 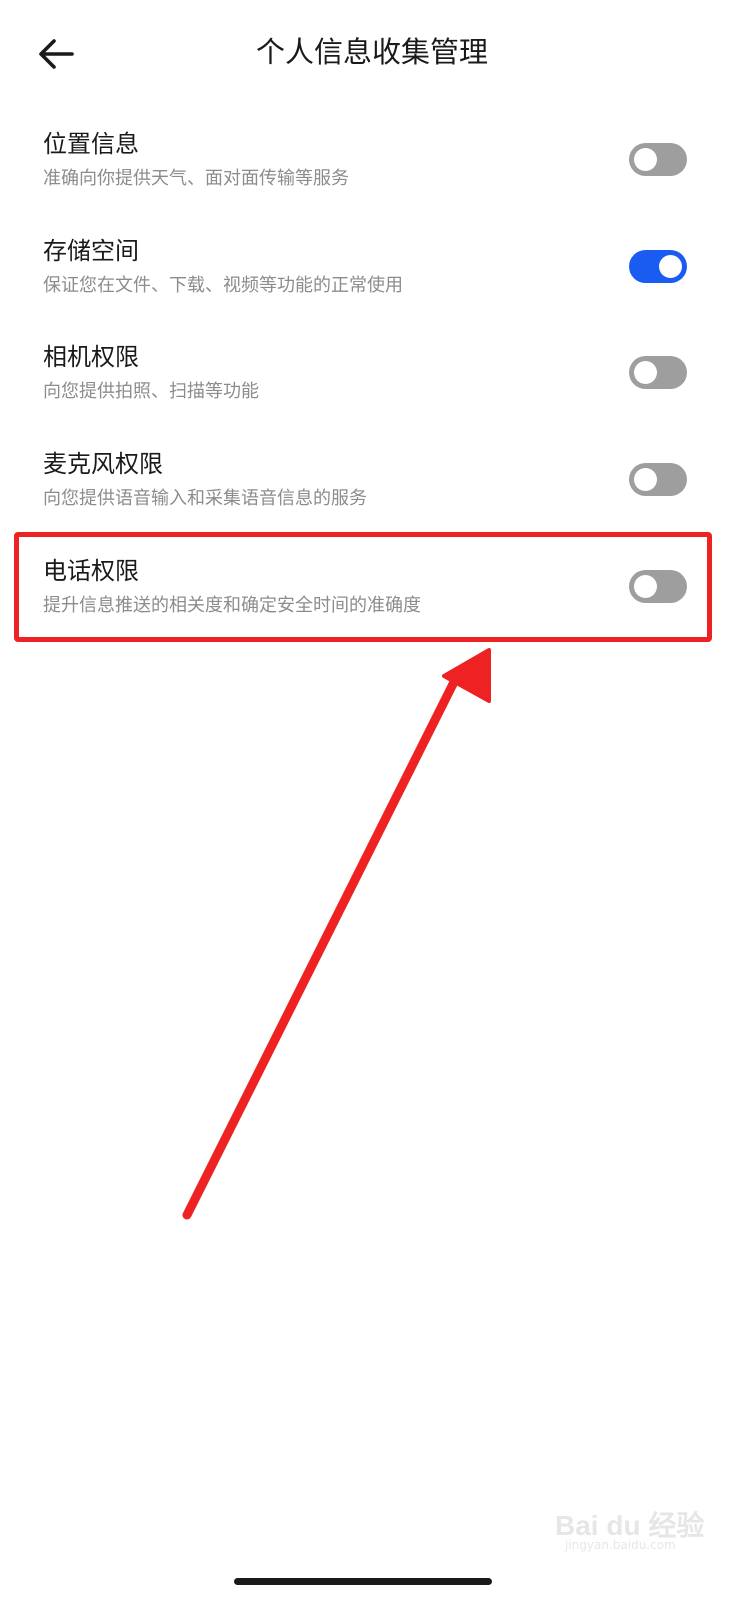 I want to click on setting-row-camera: 相机权限 向您提供拍照、扫描等功能, so click(x=372, y=393).